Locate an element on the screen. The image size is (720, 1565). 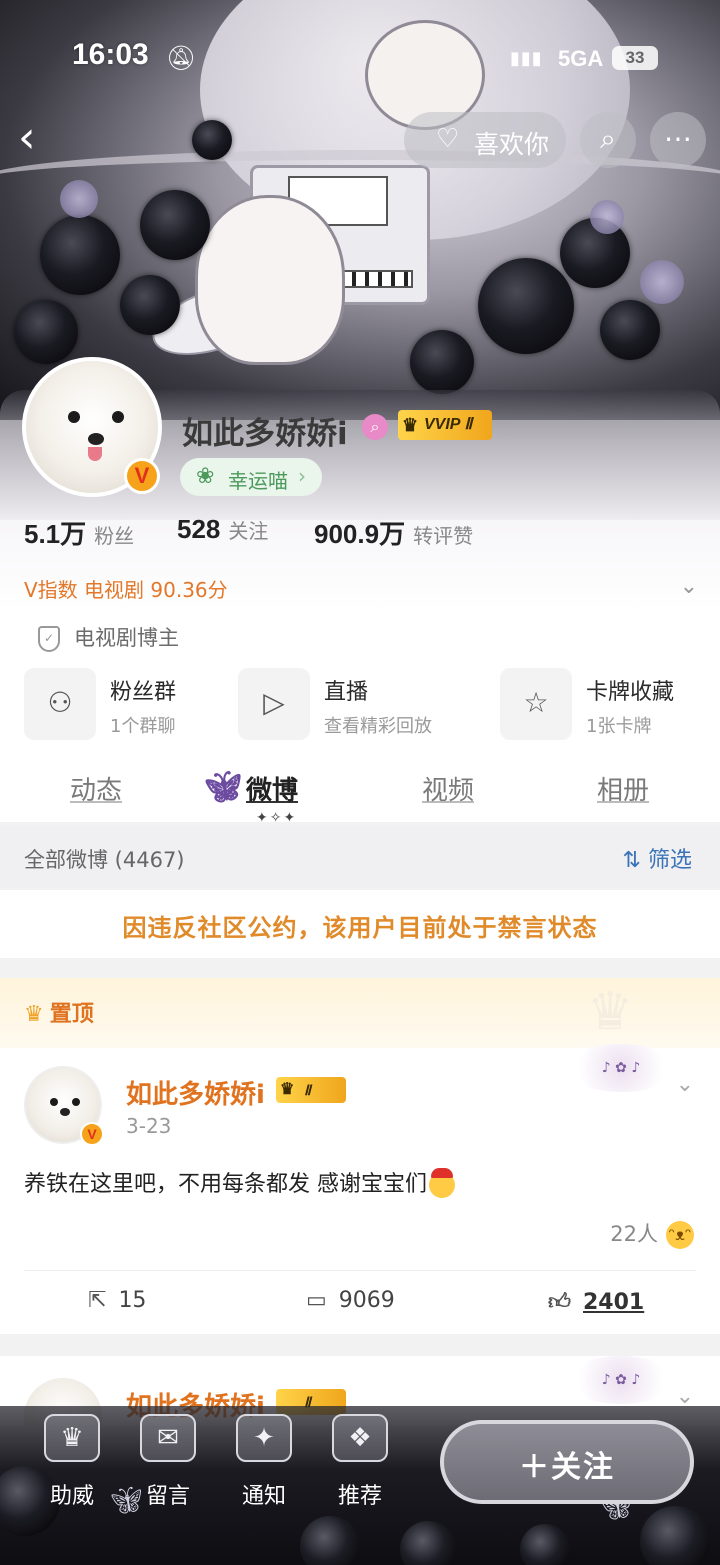
vip-badge: ♛ Ⅱ is located at coordinates (311, 1090).